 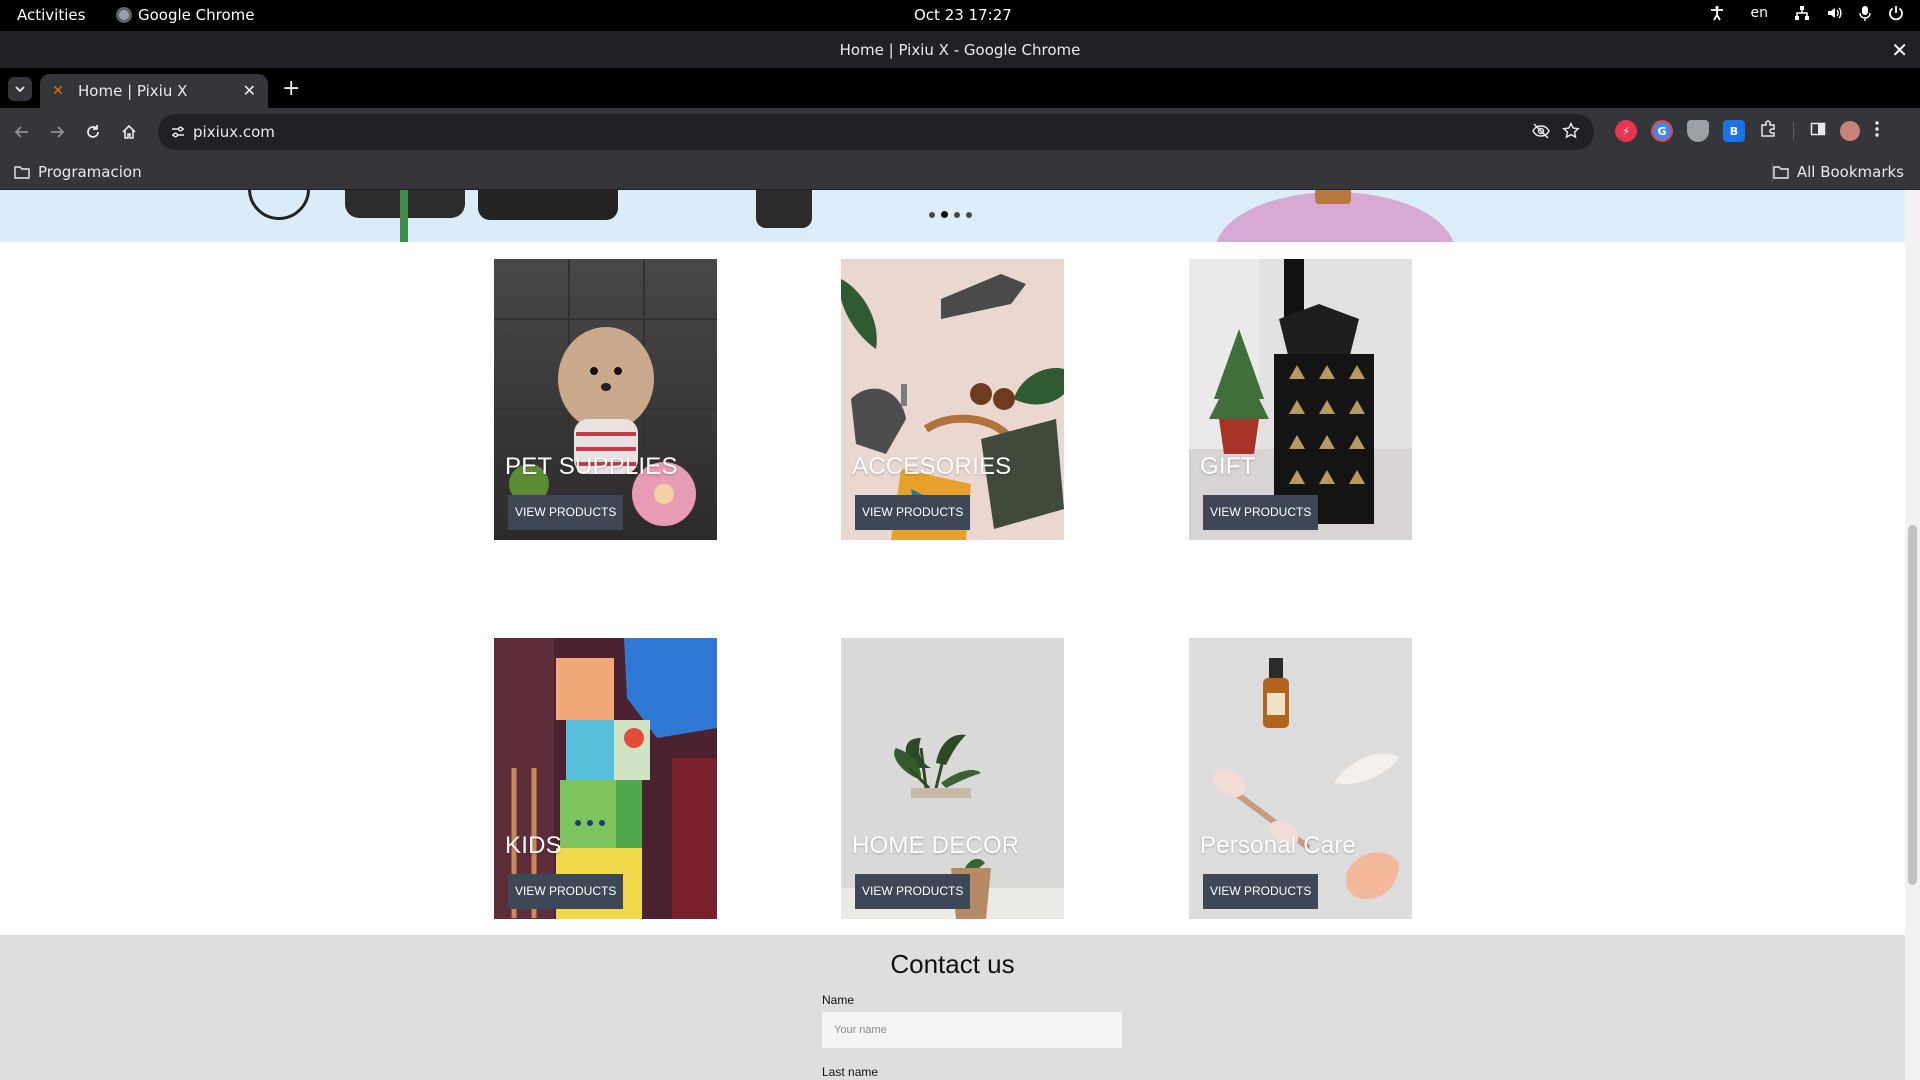 What do you see at coordinates (936, 845) in the screenshot?
I see `category-title: HOME DECOR` at bounding box center [936, 845].